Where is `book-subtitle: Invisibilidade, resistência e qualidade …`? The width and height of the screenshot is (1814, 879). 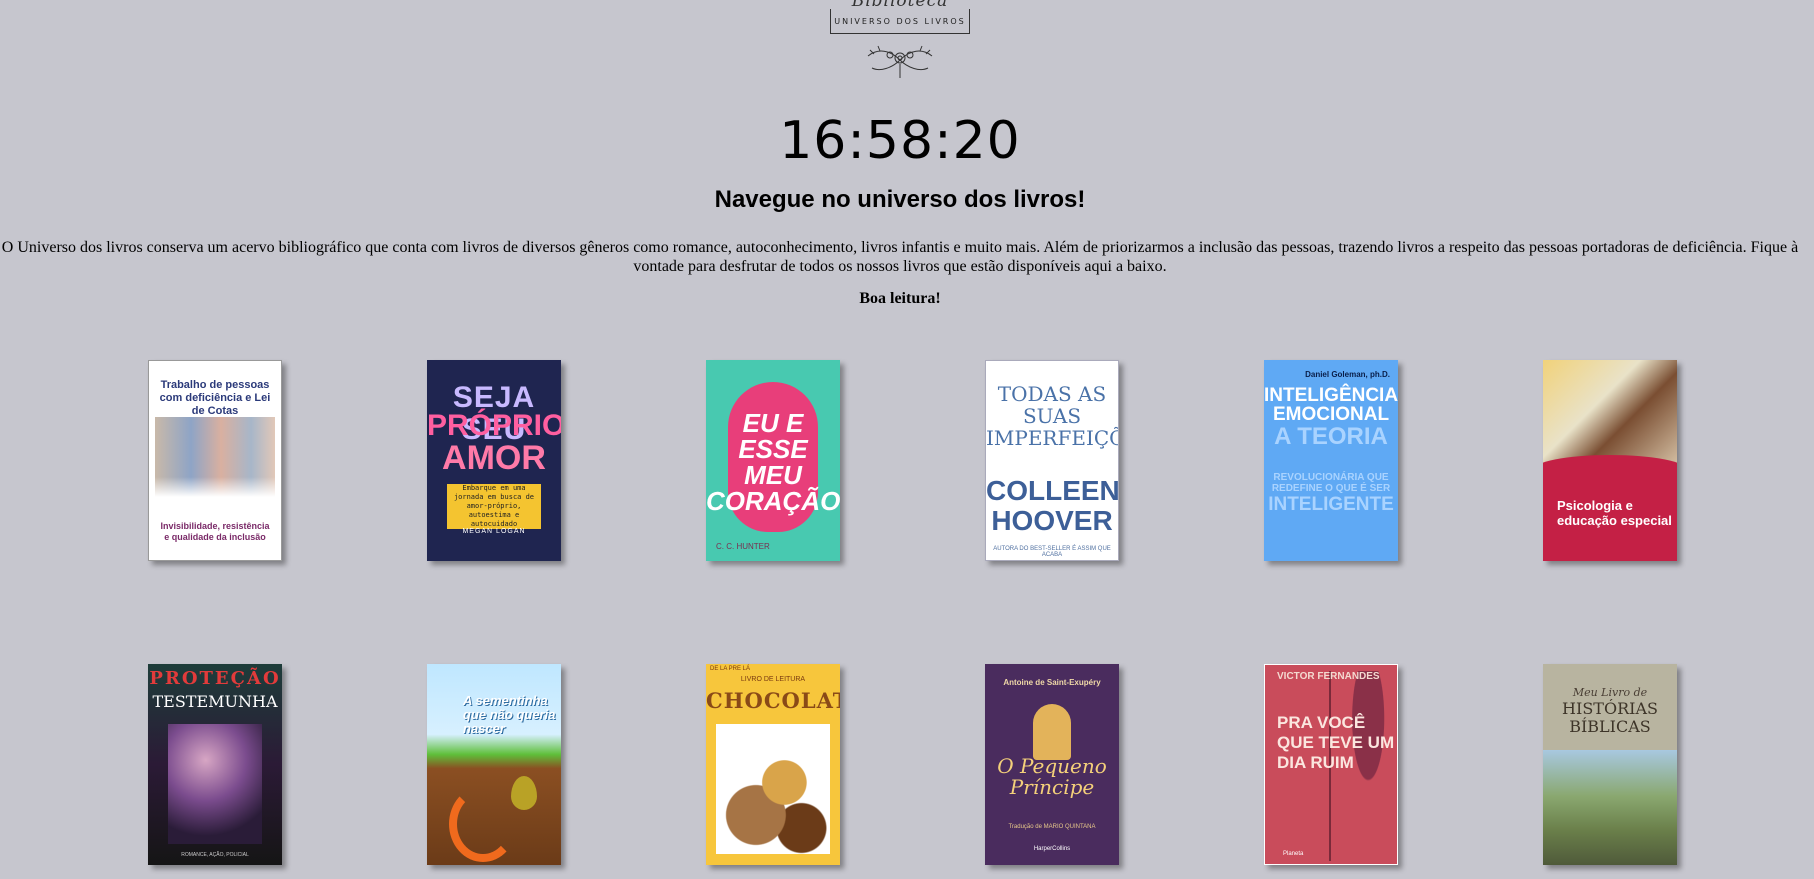 book-subtitle: Invisibilidade, resistência e qualidade … is located at coordinates (215, 531).